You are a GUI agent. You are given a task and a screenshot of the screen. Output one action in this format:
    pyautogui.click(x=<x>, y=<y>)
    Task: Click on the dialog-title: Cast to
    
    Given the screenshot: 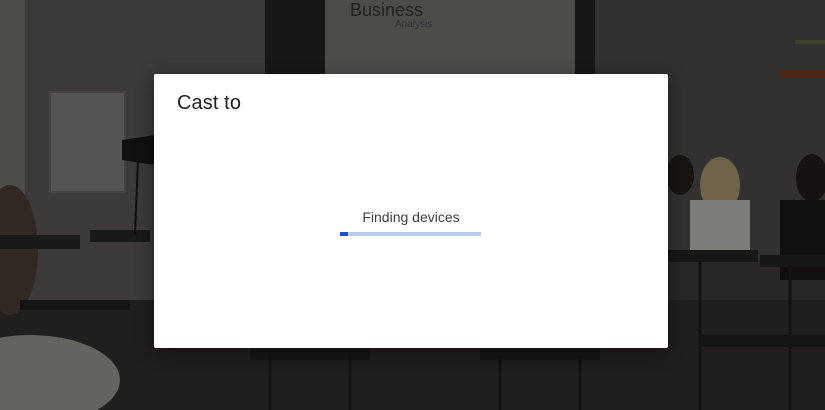 What is the action you would take?
    pyautogui.click(x=209, y=103)
    